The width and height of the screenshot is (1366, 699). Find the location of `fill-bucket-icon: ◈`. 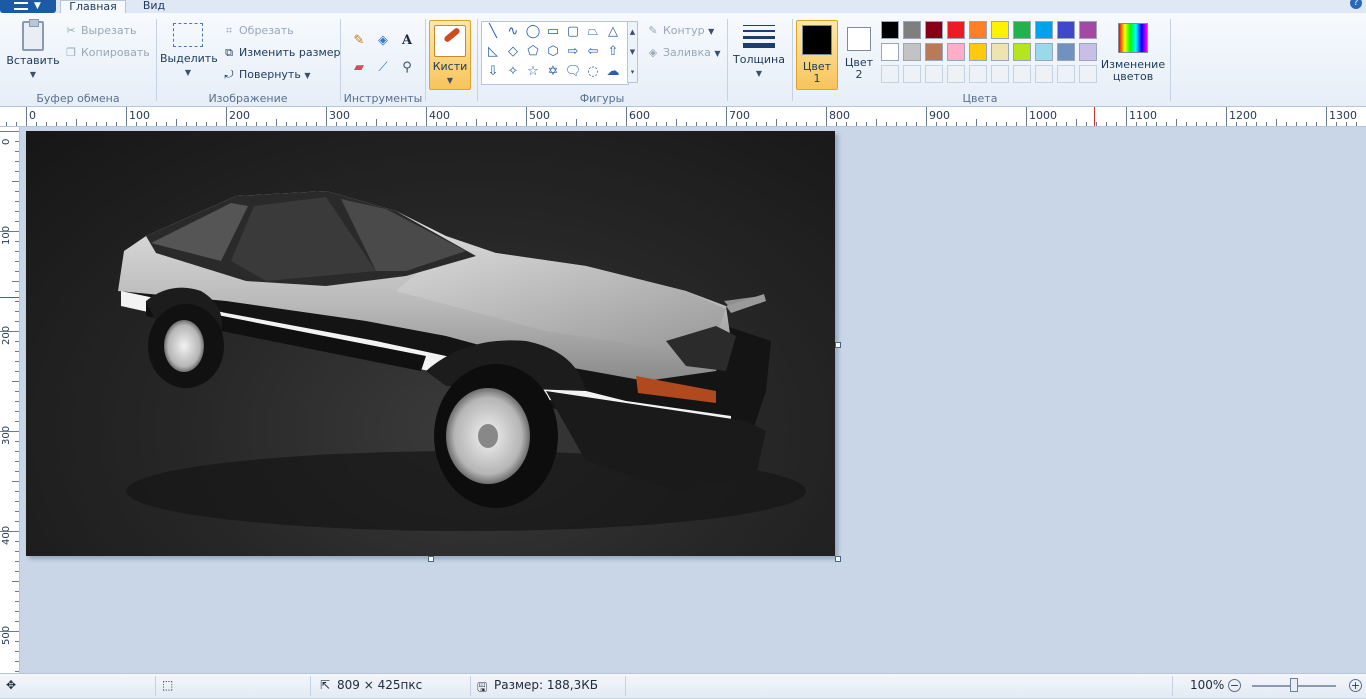

fill-bucket-icon: ◈ is located at coordinates (383, 40).